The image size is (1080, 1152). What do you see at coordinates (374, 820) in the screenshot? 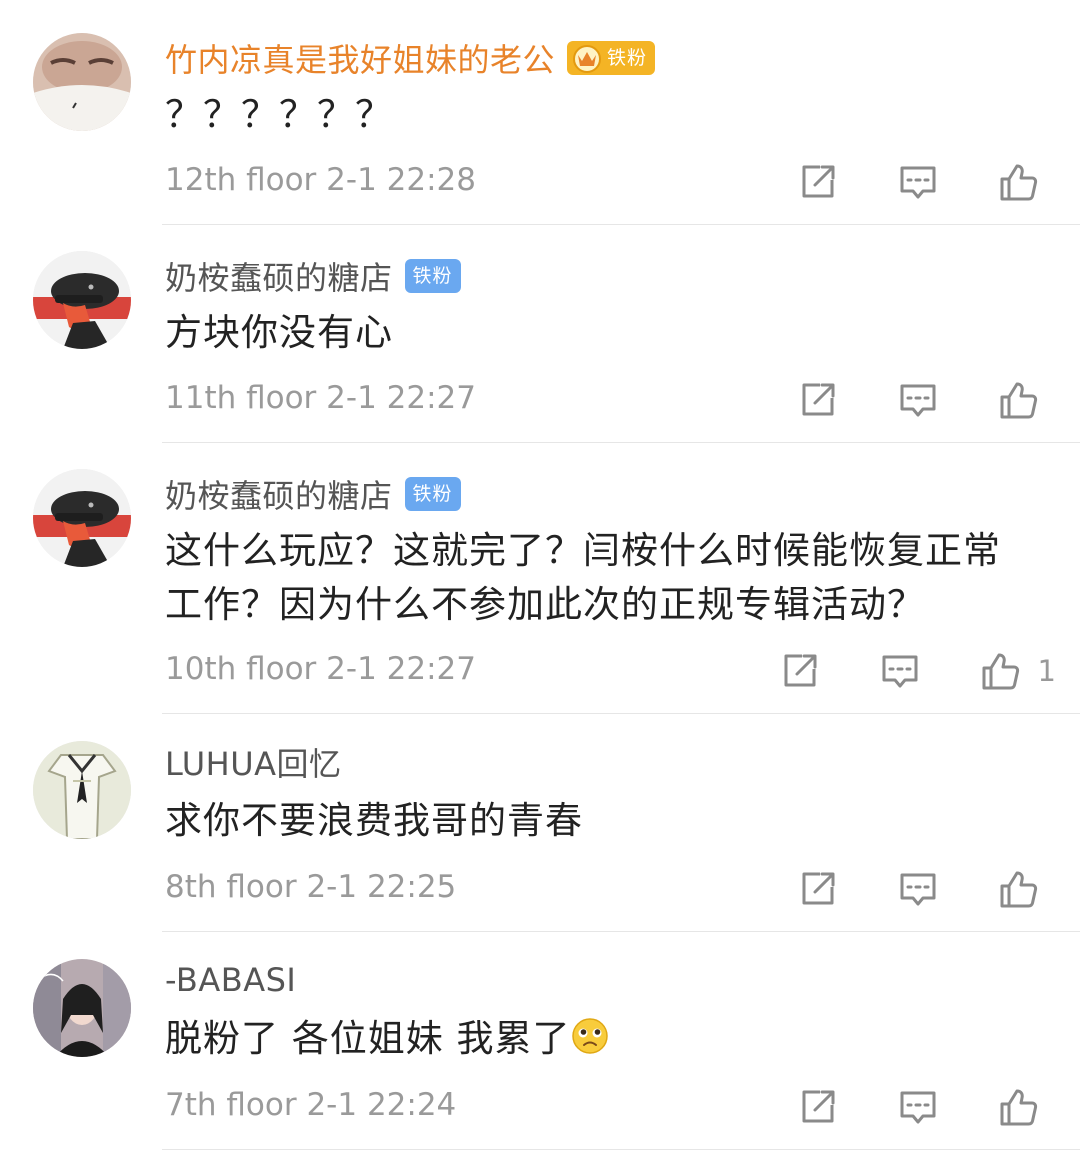
I see `comment-text: 求你不要浪费我哥的青春` at bounding box center [374, 820].